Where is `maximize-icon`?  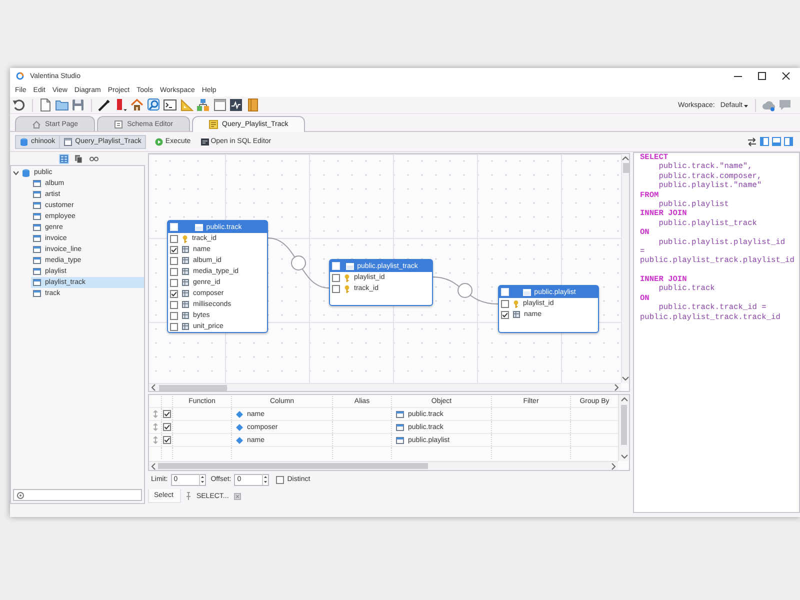 maximize-icon is located at coordinates (762, 76).